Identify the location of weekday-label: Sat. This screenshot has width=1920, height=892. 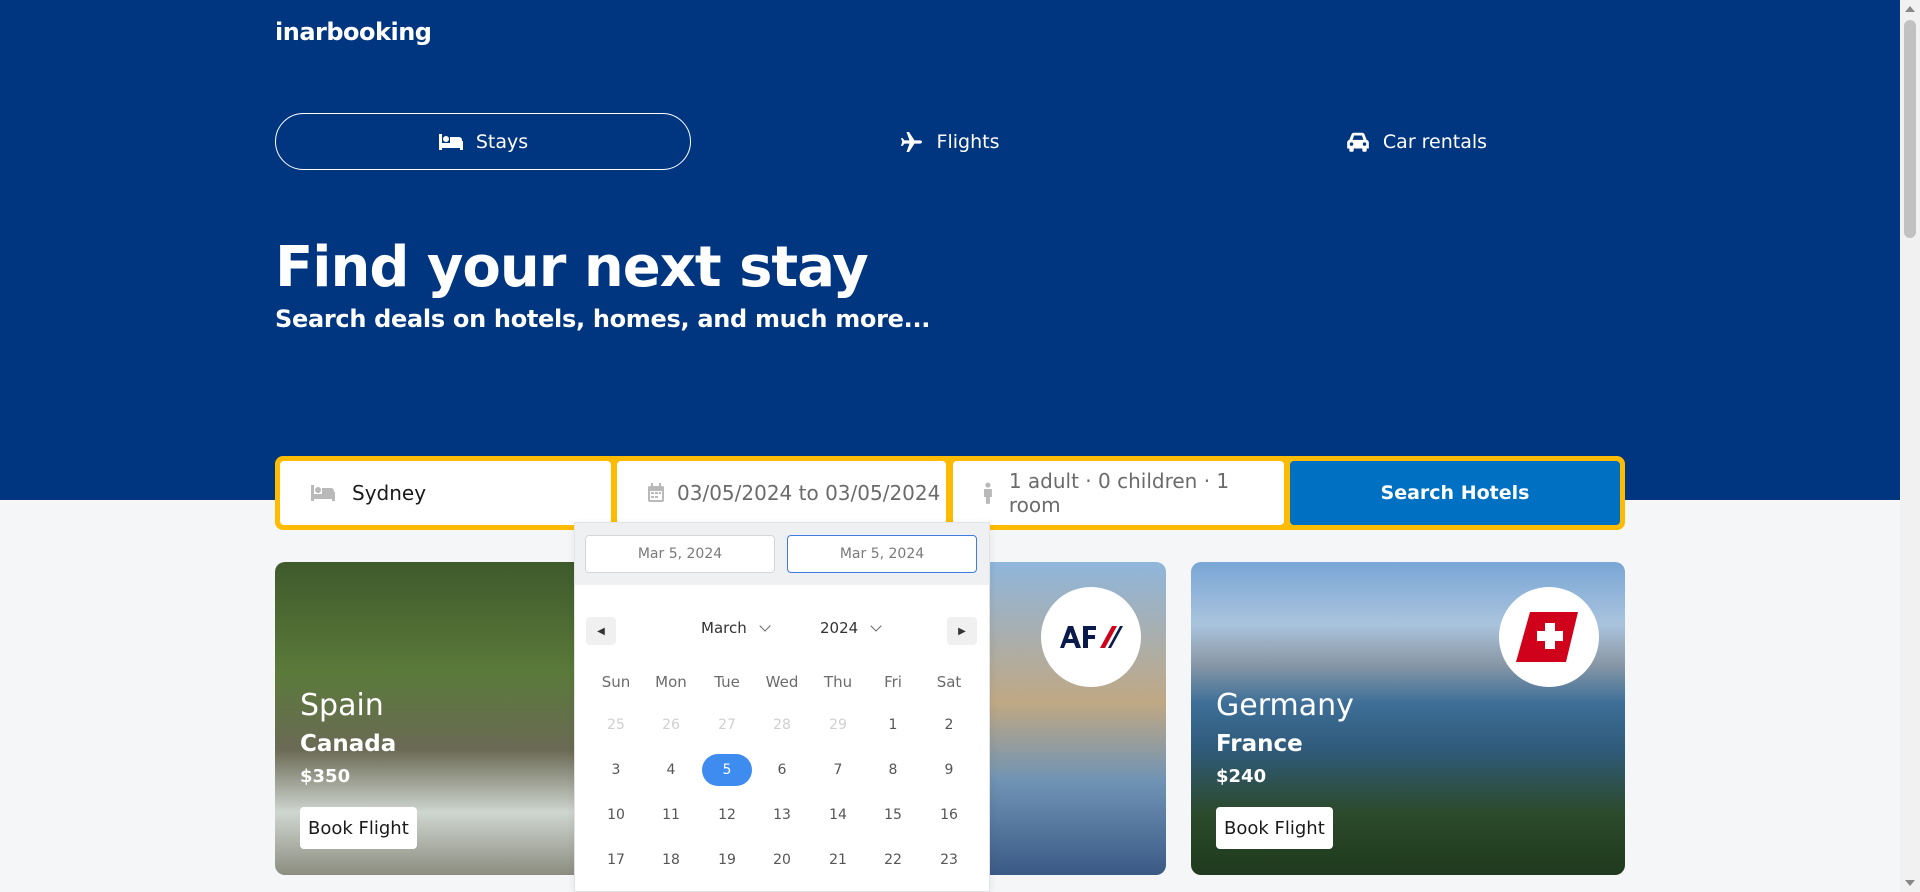
(949, 682).